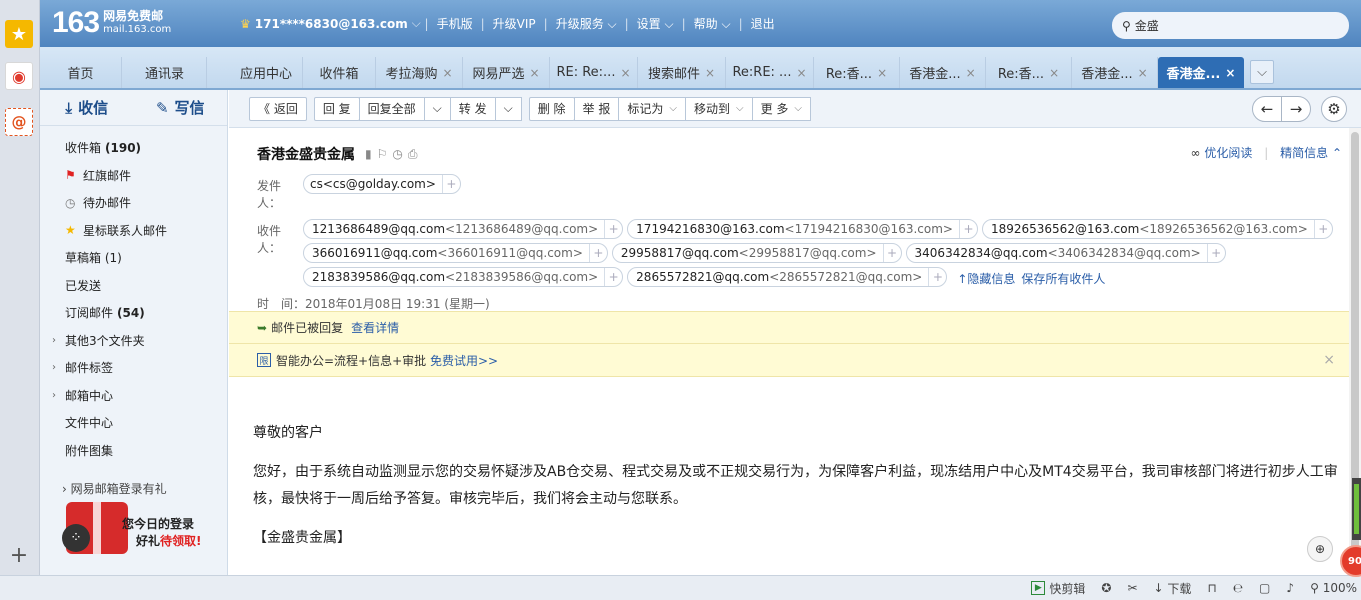 This screenshot has height=600, width=1361. Describe the element at coordinates (781, 108) in the screenshot. I see `more-dropdown: 更 多 ⌵` at that location.